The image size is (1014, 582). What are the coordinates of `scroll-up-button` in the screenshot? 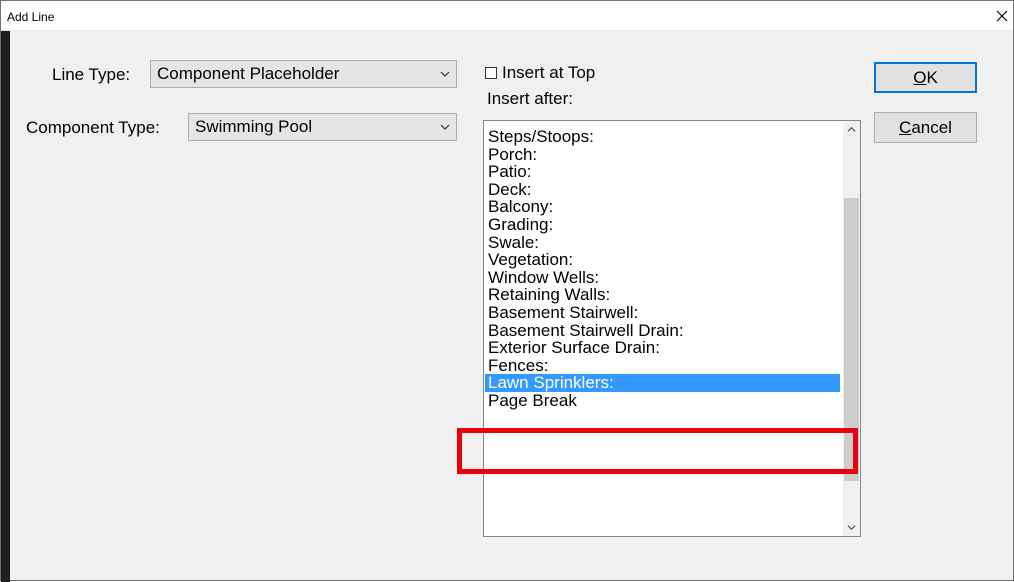 It's located at (851, 129).